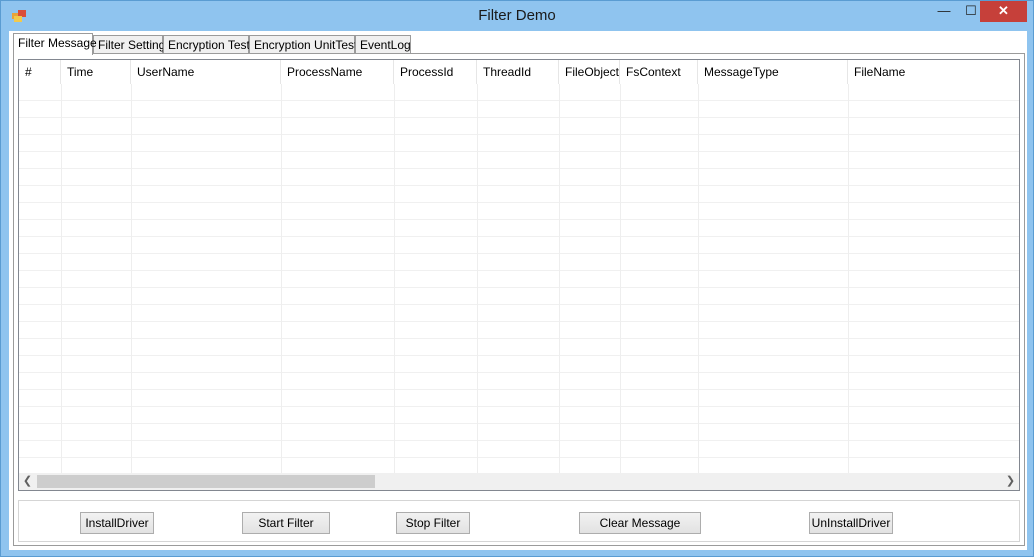 The width and height of the screenshot is (1034, 557). Describe the element at coordinates (117, 523) in the screenshot. I see `install-driver-button: InstallDriver` at that location.